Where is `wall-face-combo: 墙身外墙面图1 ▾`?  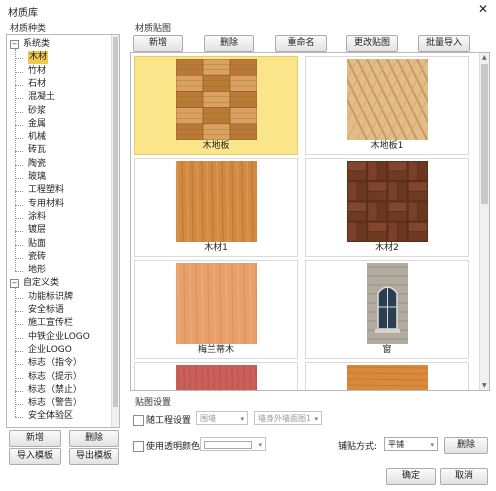
wall-face-combo: 墙身外墙面图1 ▾ is located at coordinates (288, 418).